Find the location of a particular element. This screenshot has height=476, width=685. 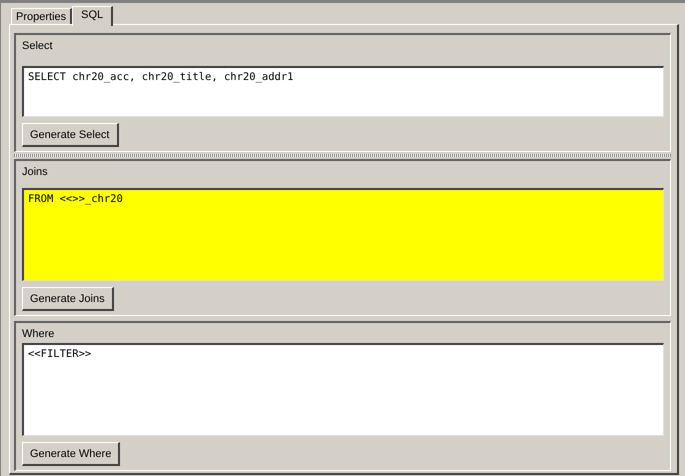

group-title: Select is located at coordinates (38, 46).